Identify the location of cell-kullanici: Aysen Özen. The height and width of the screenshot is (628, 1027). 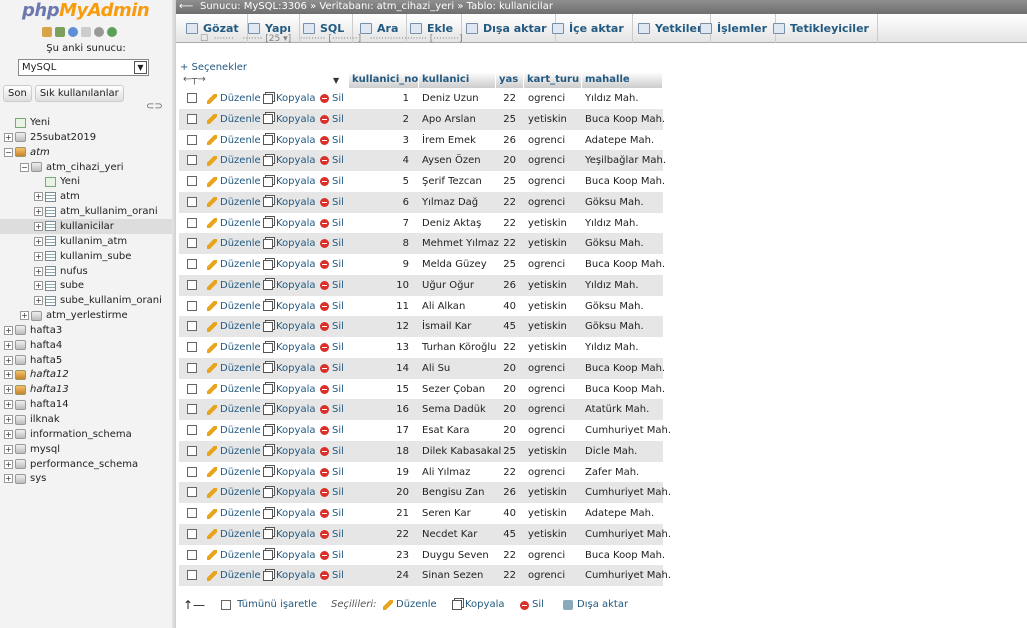
(462, 160).